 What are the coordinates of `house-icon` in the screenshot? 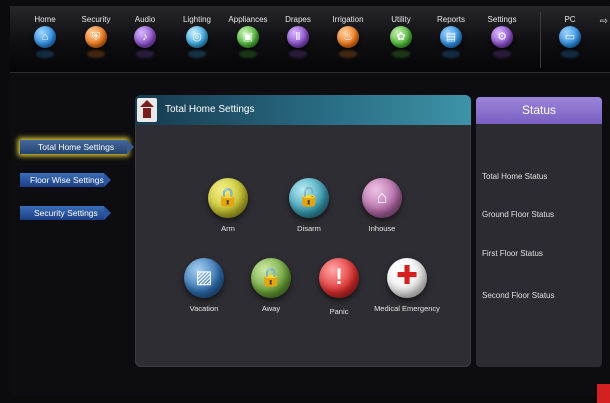 It's located at (147, 110).